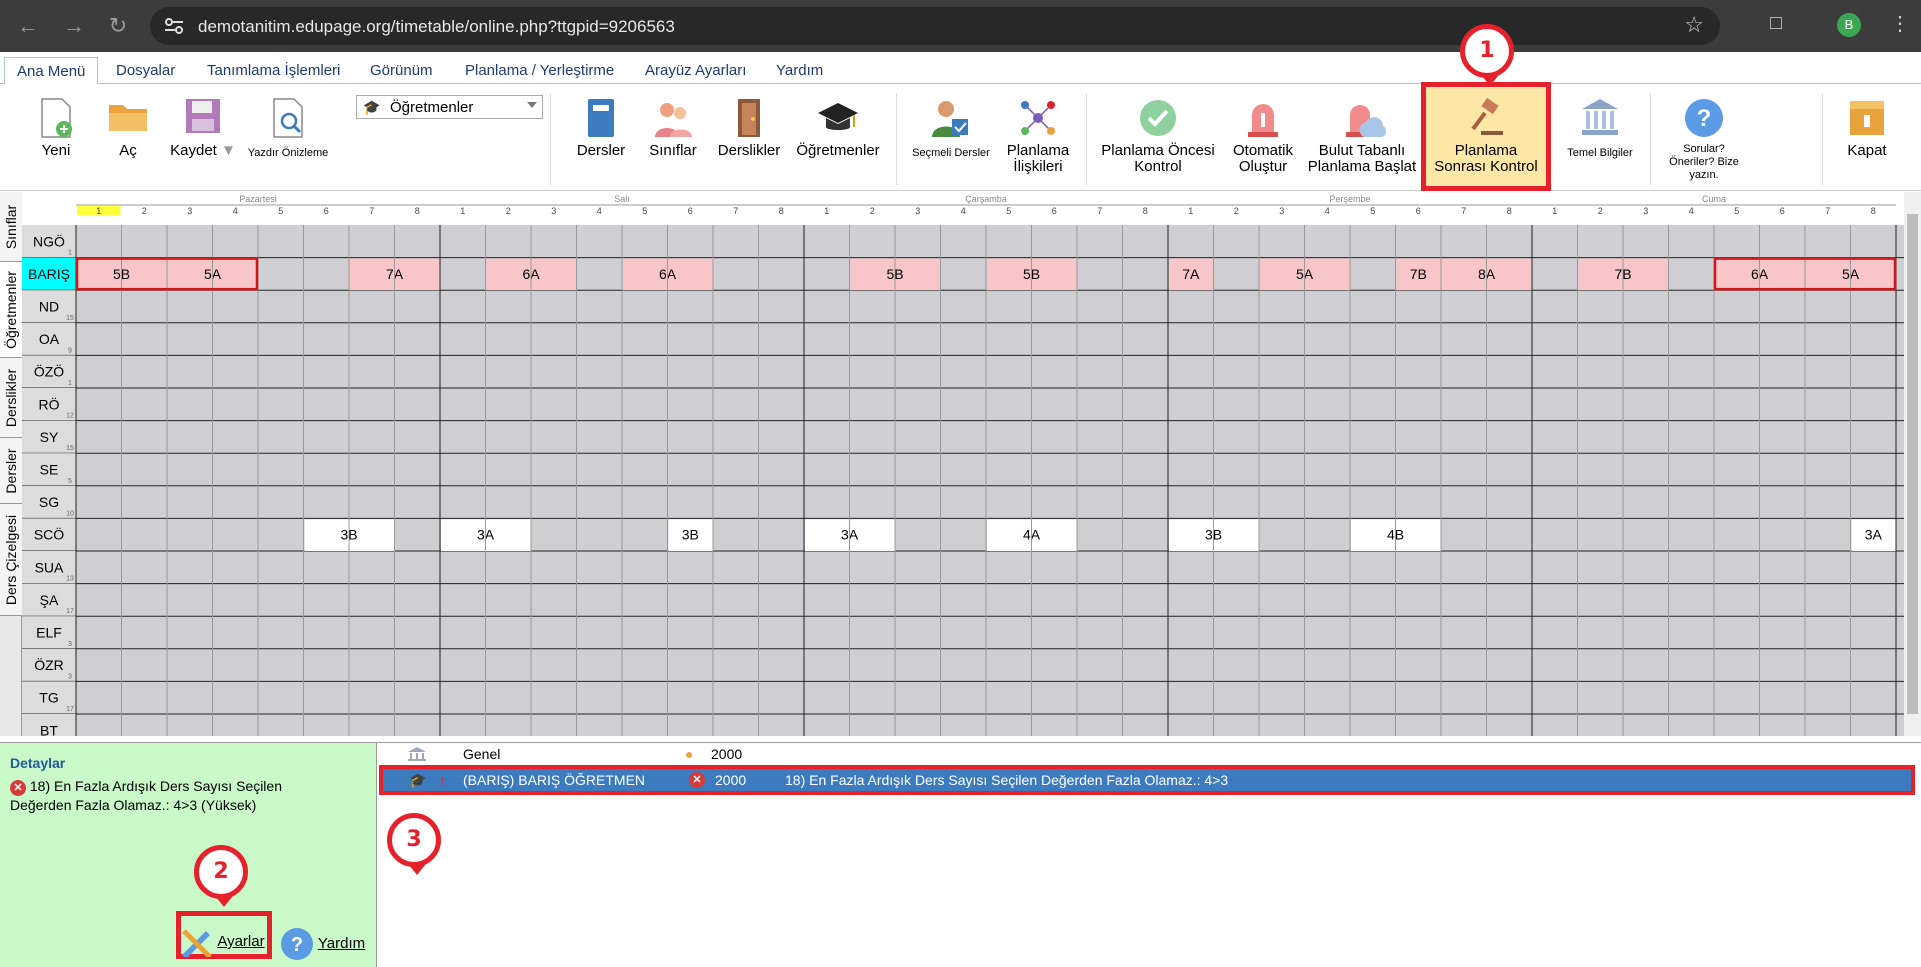 The width and height of the screenshot is (1921, 967). What do you see at coordinates (49, 437) in the screenshot?
I see `teacher-row-label: SY` at bounding box center [49, 437].